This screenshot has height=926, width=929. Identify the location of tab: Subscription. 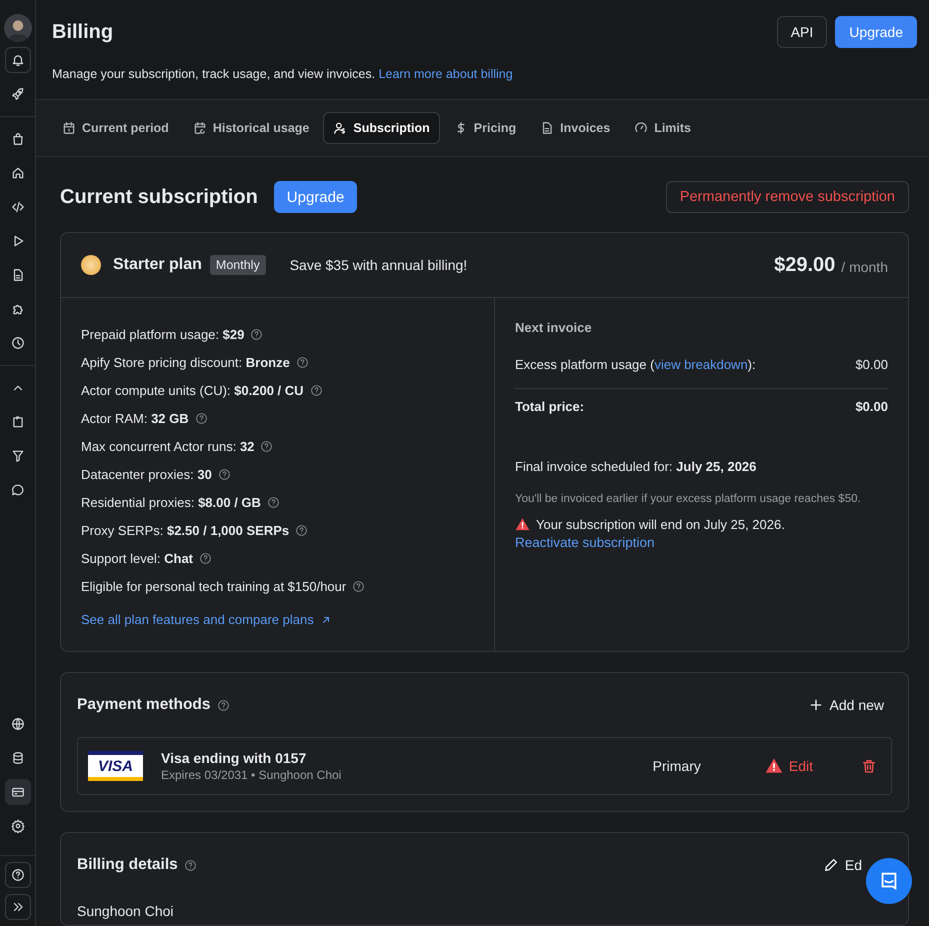
(381, 128).